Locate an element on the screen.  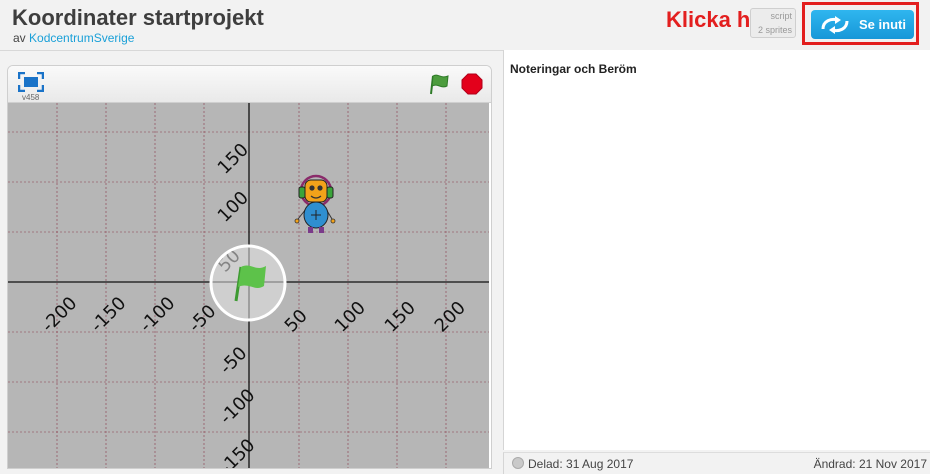
author-link: KodcentrumSverige is located at coordinates (81, 38).